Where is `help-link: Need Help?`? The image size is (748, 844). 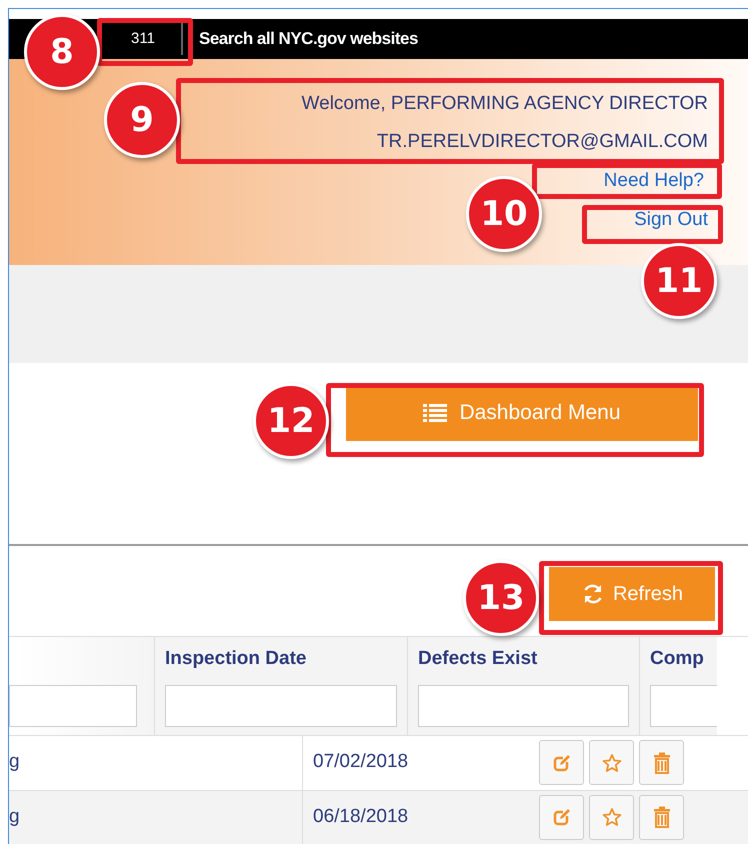 help-link: Need Help? is located at coordinates (654, 180).